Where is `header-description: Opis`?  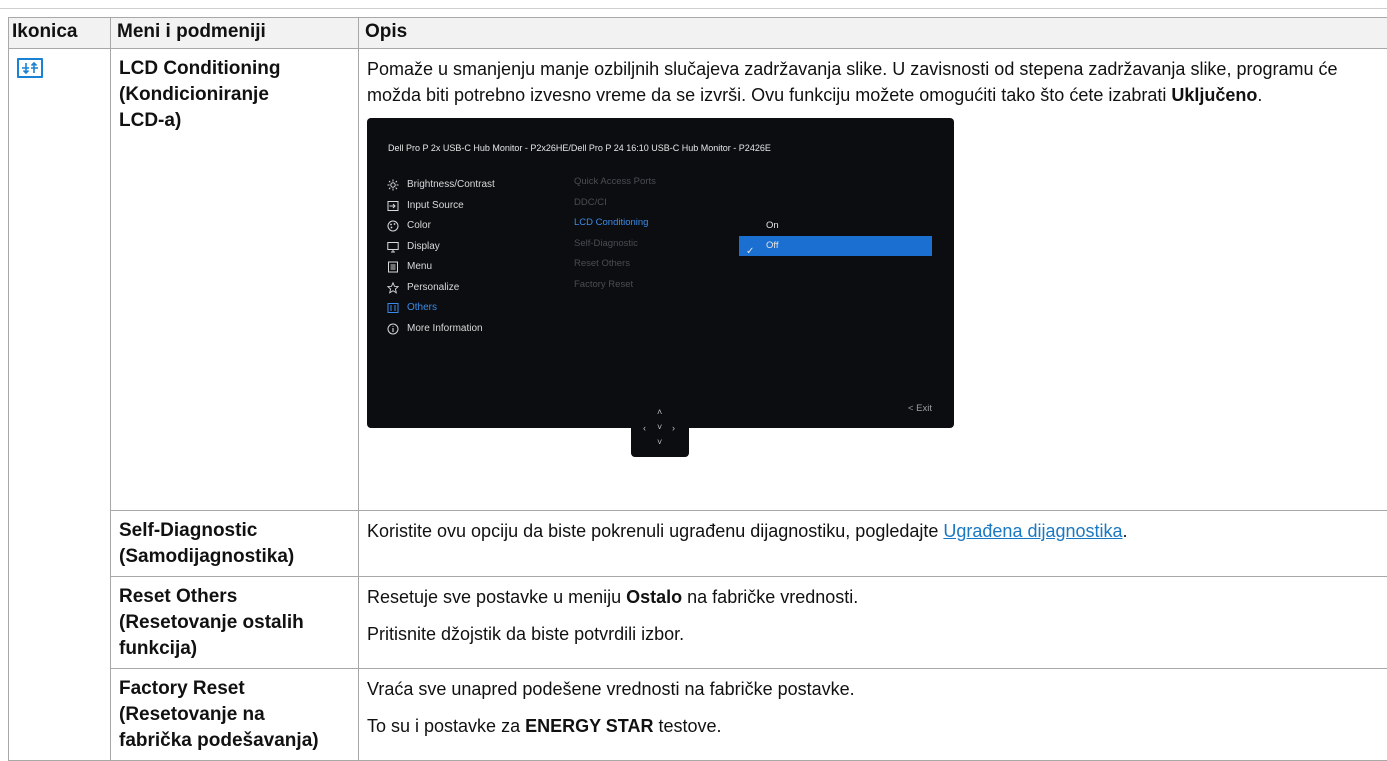 header-description: Opis is located at coordinates (873, 33).